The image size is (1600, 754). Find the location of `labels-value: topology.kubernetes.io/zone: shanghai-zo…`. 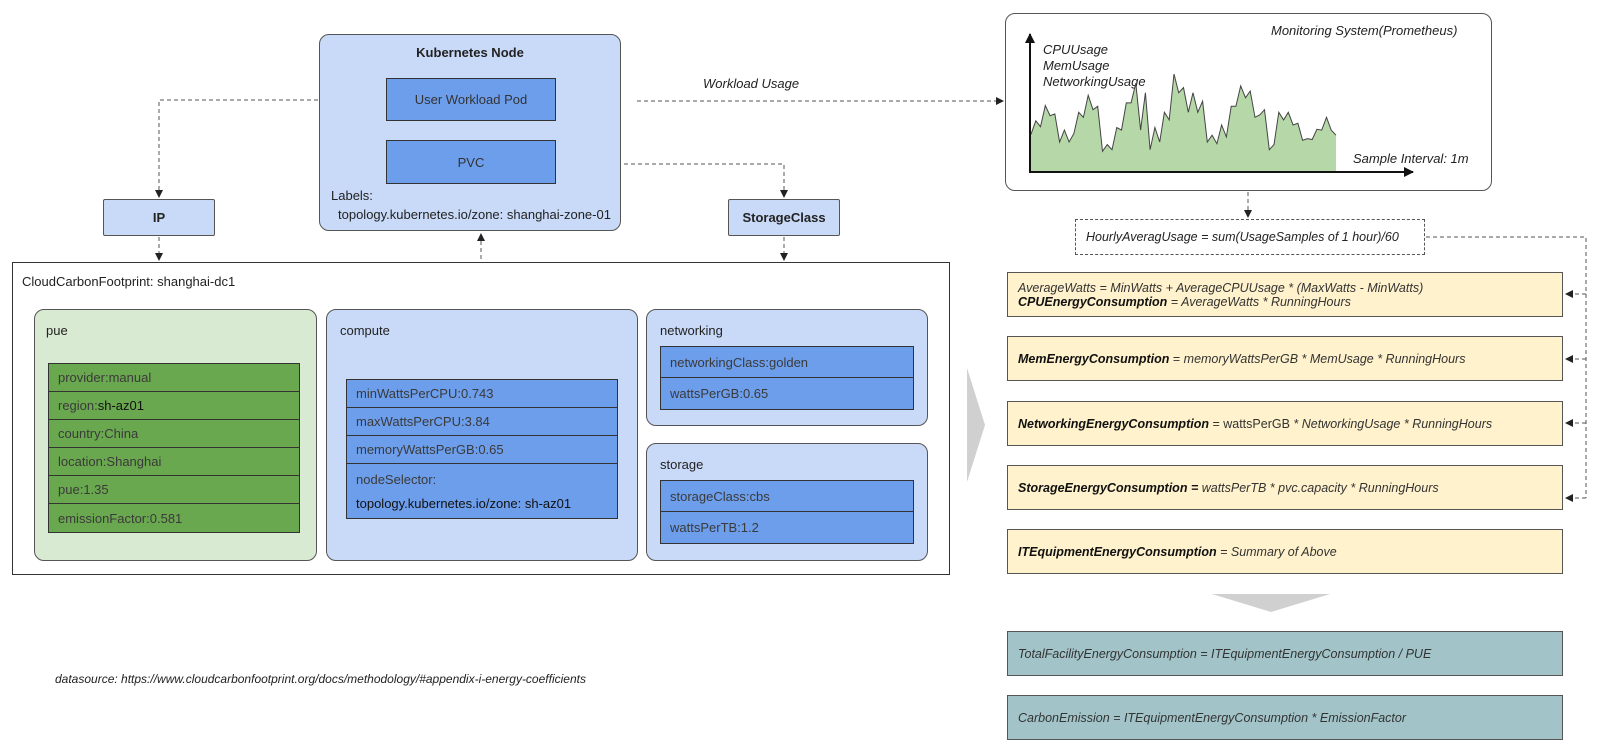

labels-value: topology.kubernetes.io/zone: shanghai-zo… is located at coordinates (474, 214).